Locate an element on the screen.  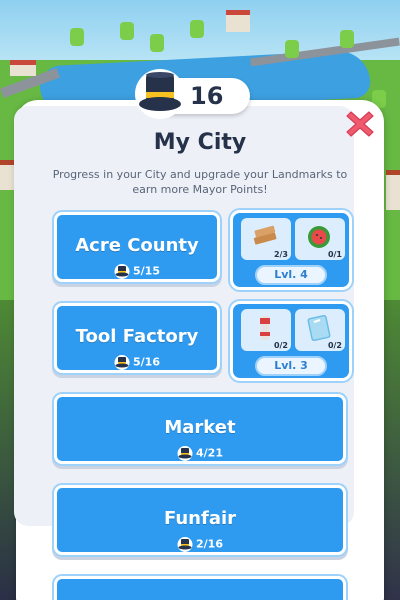
page-title: My City is located at coordinates (200, 142).